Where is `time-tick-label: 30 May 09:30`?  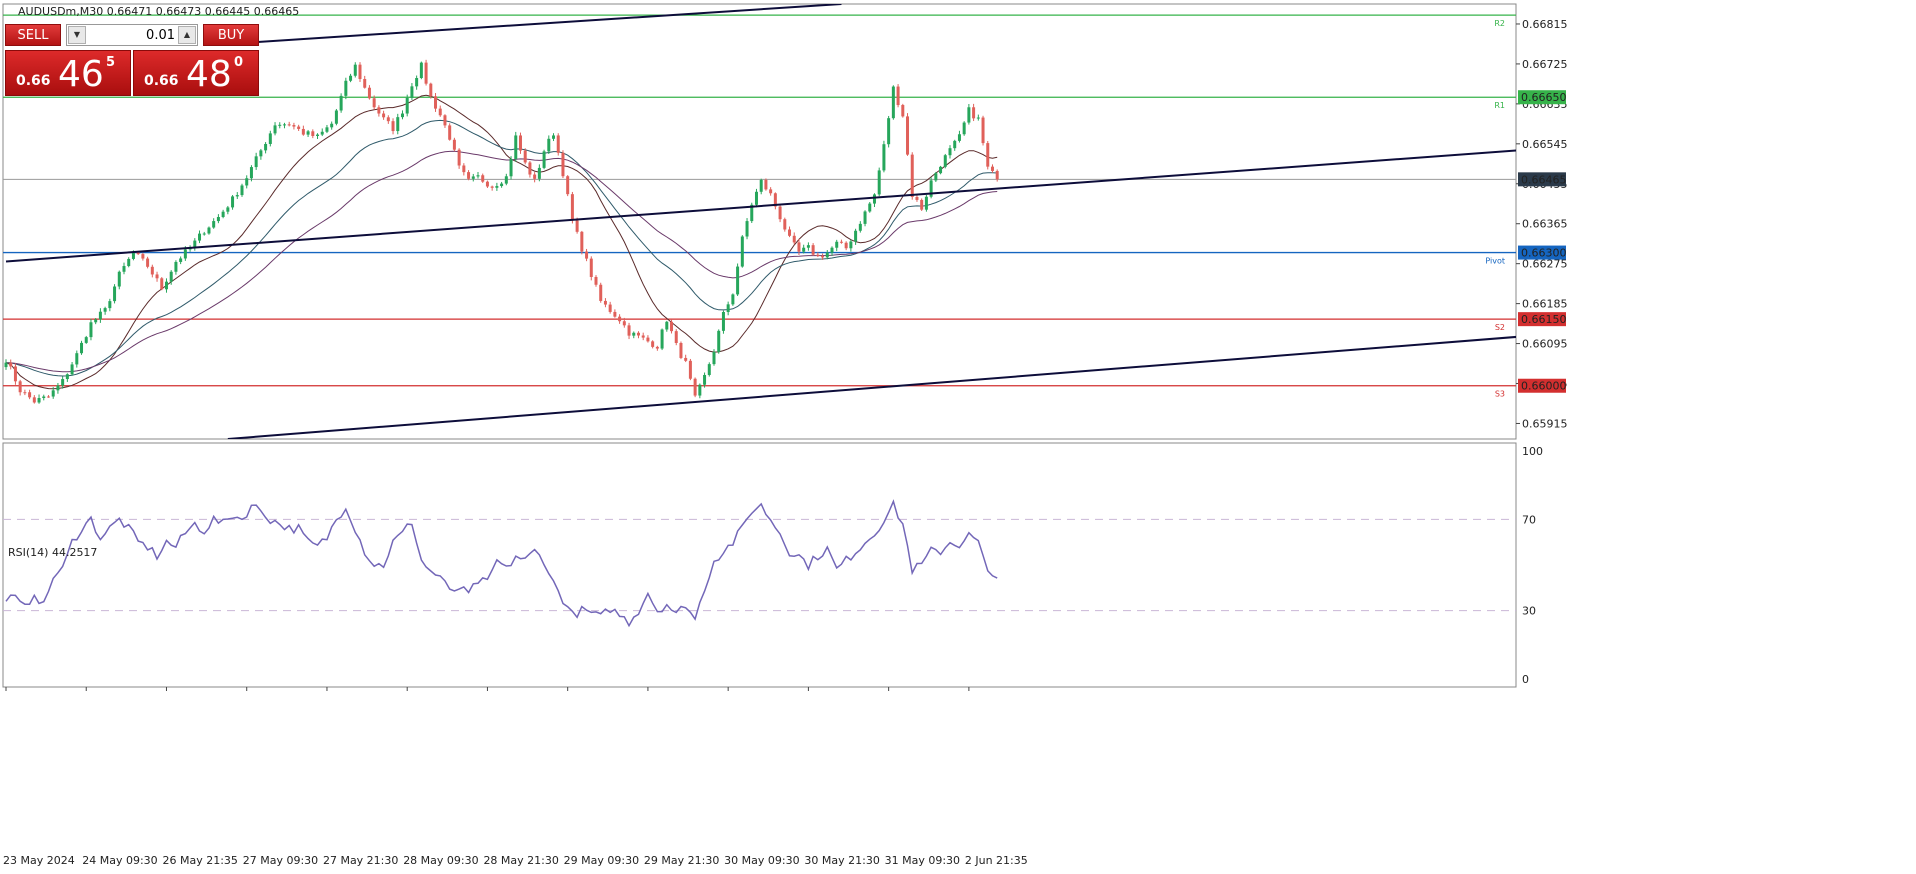
time-tick-label: 30 May 09:30 is located at coordinates (761, 860).